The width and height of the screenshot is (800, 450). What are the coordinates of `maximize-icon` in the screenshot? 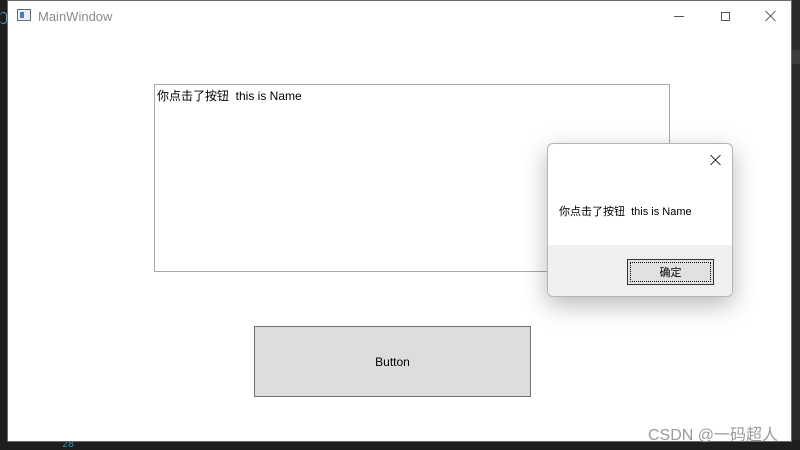 It's located at (725, 16).